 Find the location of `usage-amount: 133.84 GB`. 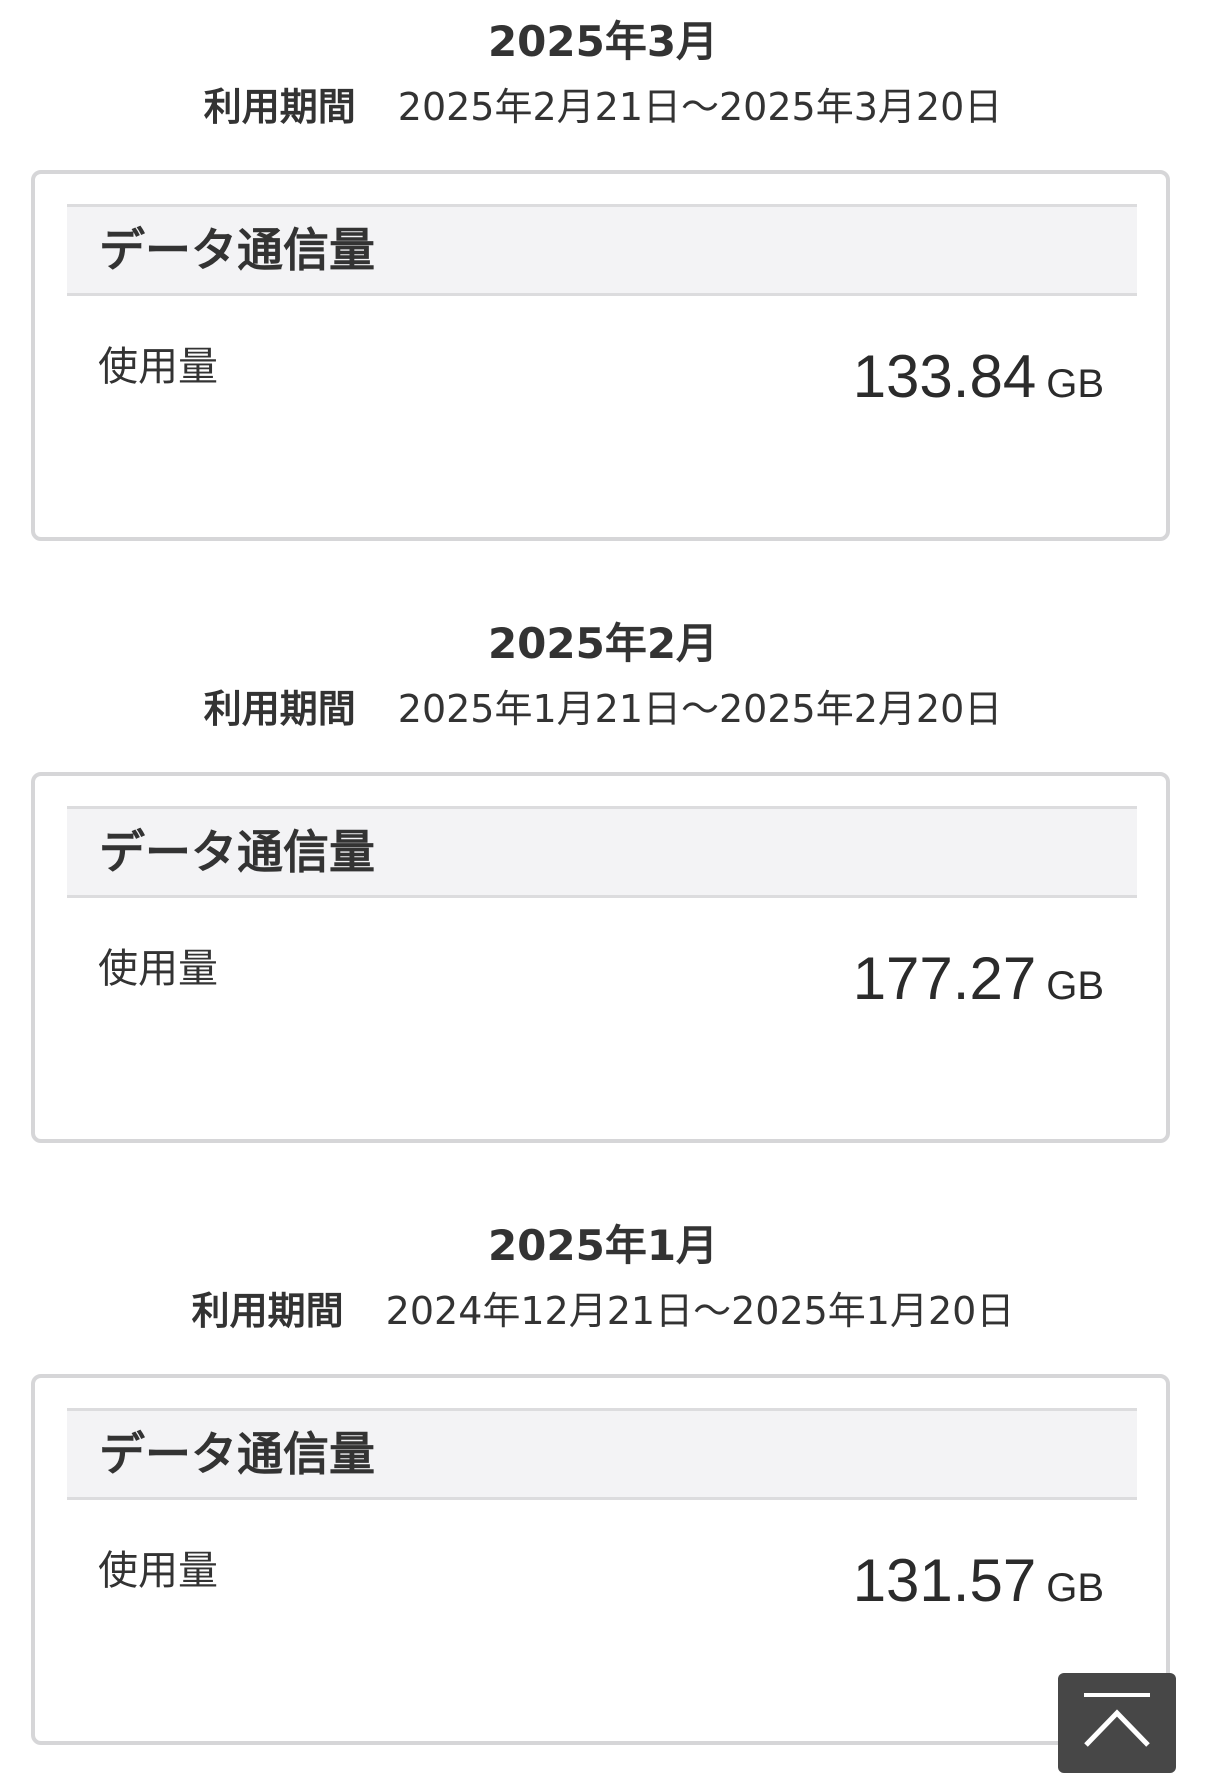

usage-amount: 133.84 GB is located at coordinates (978, 377).